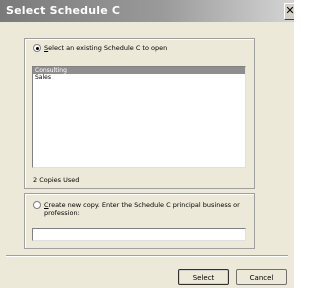 This screenshot has height=288, width=320. I want to click on list-item-consulting: Consulting, so click(139, 70).